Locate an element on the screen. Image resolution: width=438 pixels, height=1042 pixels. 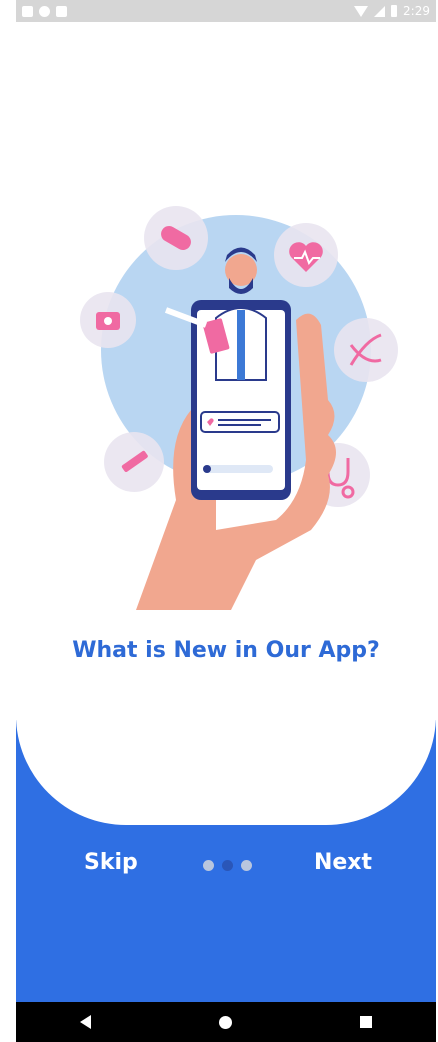
onboarding-controls: Skip Next is located at coordinates (226, 870).